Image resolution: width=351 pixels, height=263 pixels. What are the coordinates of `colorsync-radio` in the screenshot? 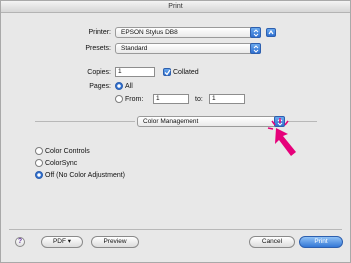 It's located at (39, 163).